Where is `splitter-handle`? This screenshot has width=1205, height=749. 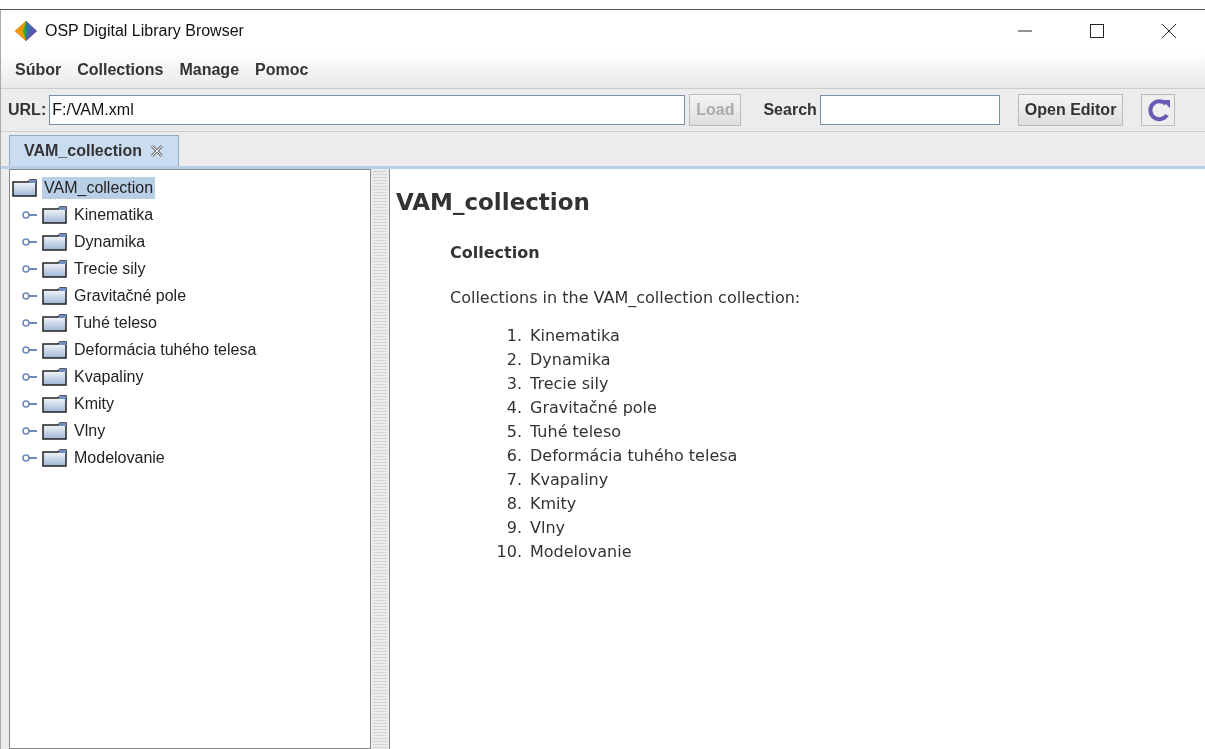 splitter-handle is located at coordinates (380, 459).